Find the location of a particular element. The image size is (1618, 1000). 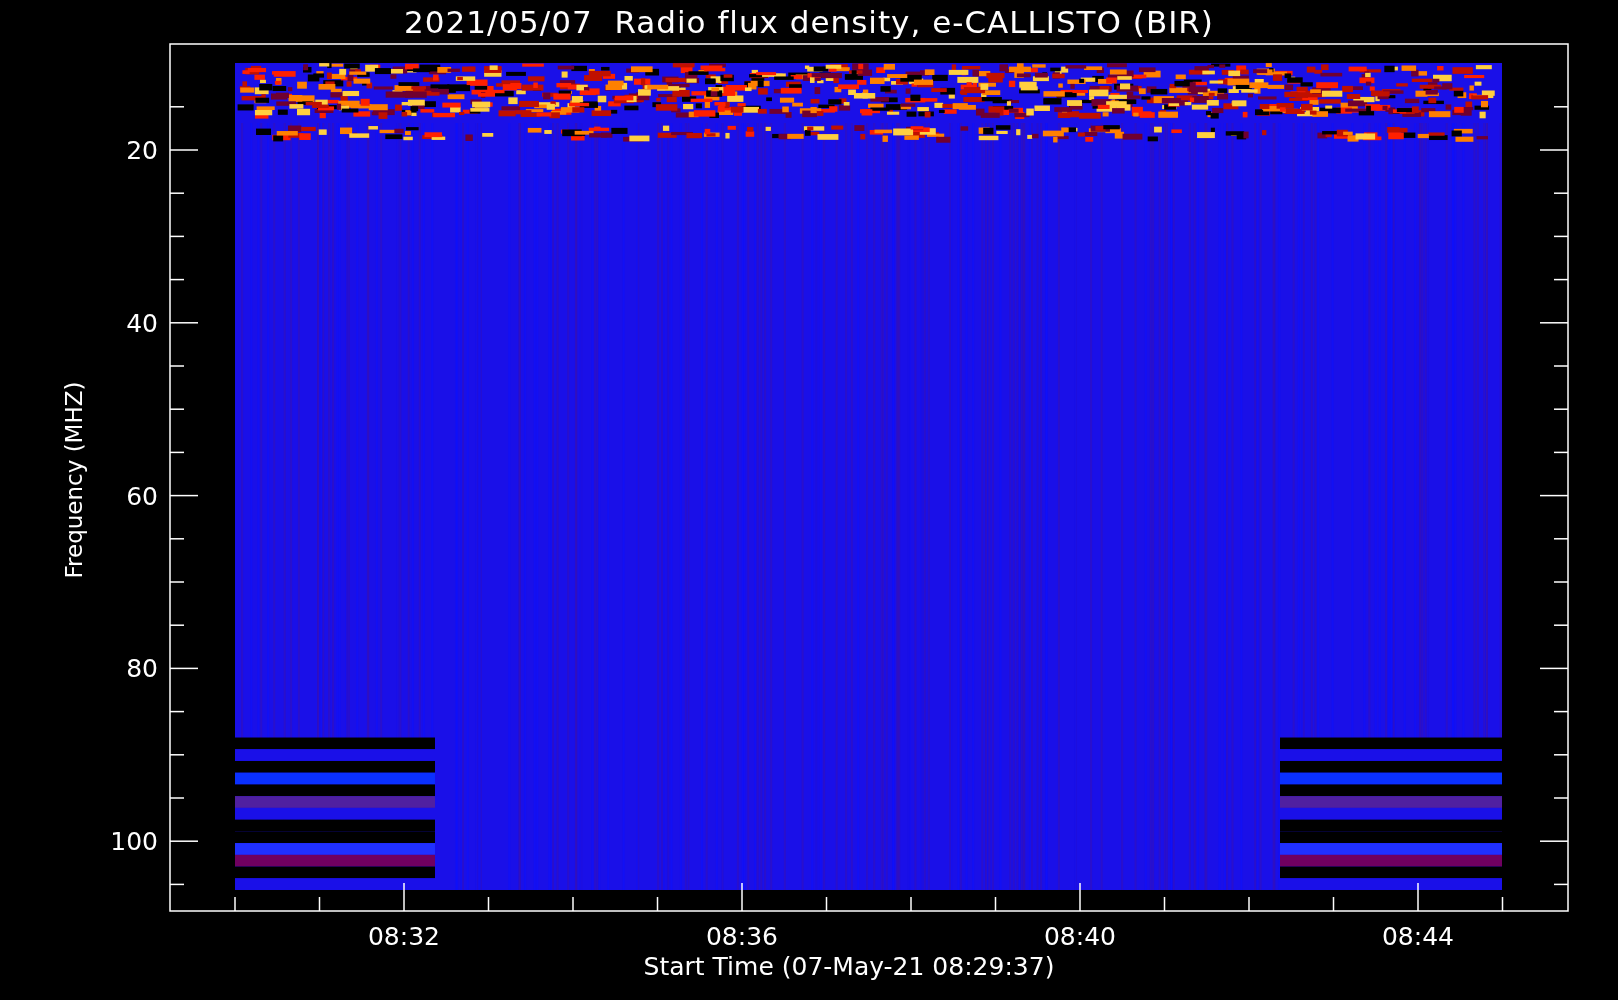

y-tick-label: 100 is located at coordinates (134, 842).